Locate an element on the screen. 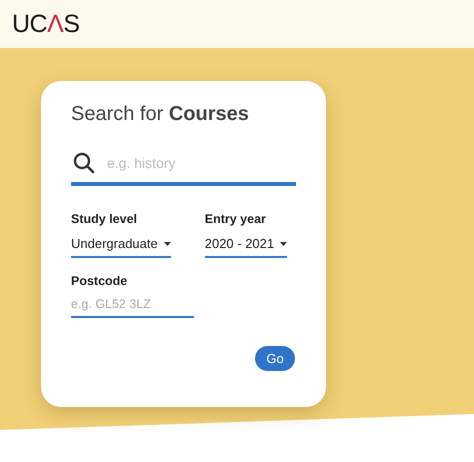 This screenshot has height=462, width=474. field-label: Entry year is located at coordinates (235, 219).